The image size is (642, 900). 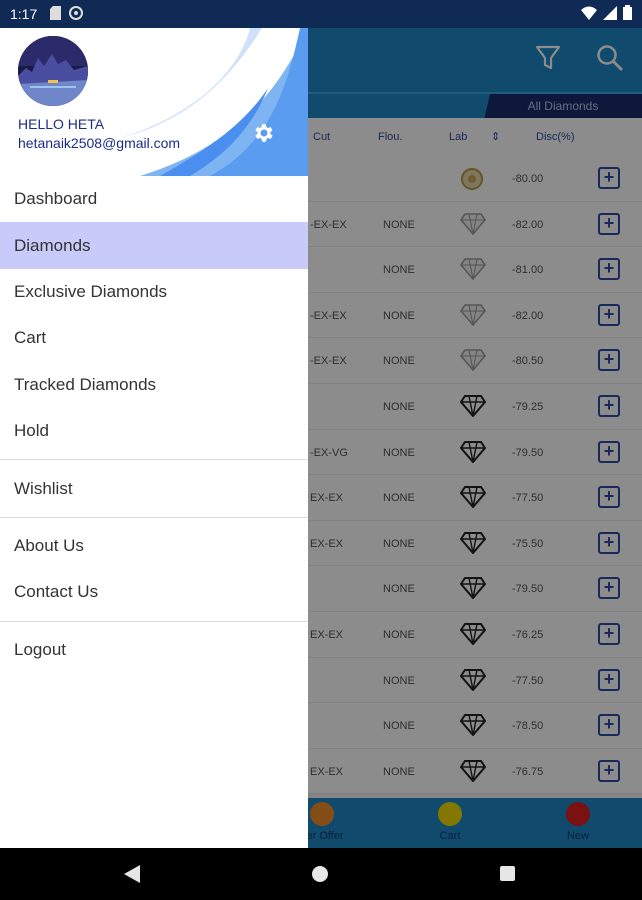 What do you see at coordinates (154, 546) in the screenshot?
I see `menu-item-about-us: About Us` at bounding box center [154, 546].